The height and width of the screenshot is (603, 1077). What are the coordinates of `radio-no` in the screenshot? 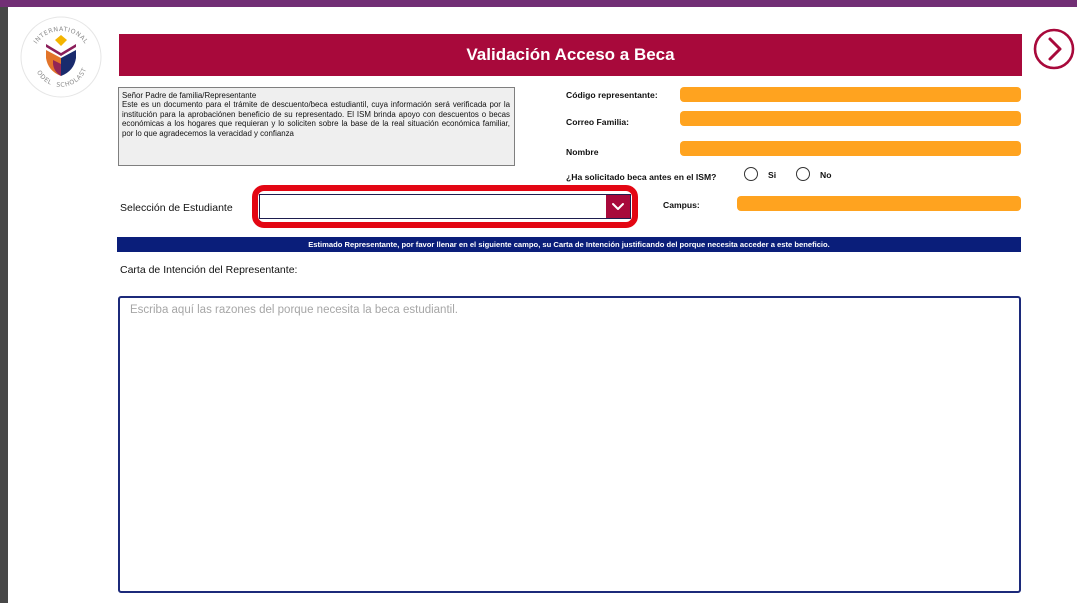 It's located at (803, 174).